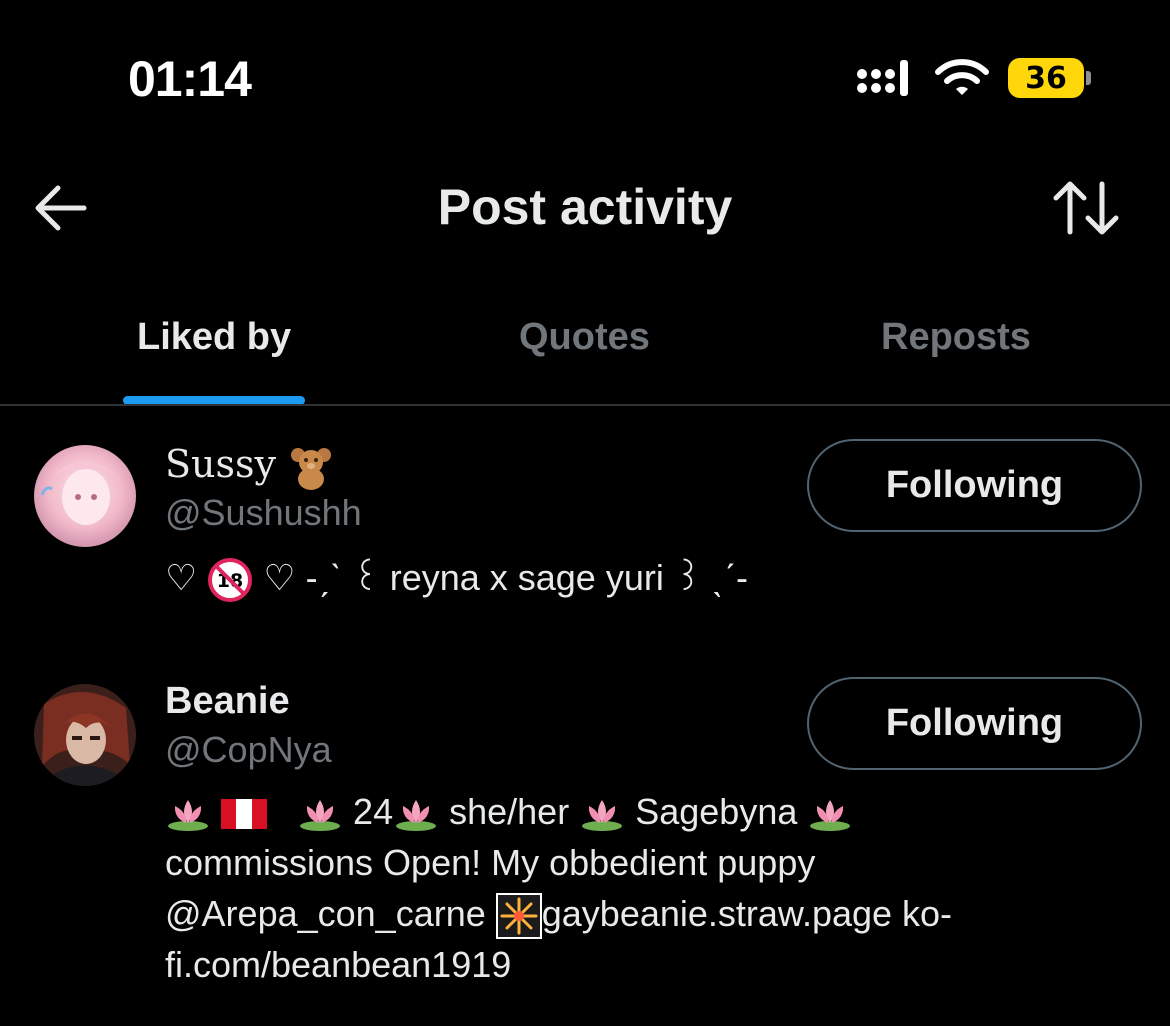 The width and height of the screenshot is (1170, 1026). I want to click on status-time: 01:14, so click(190, 79).